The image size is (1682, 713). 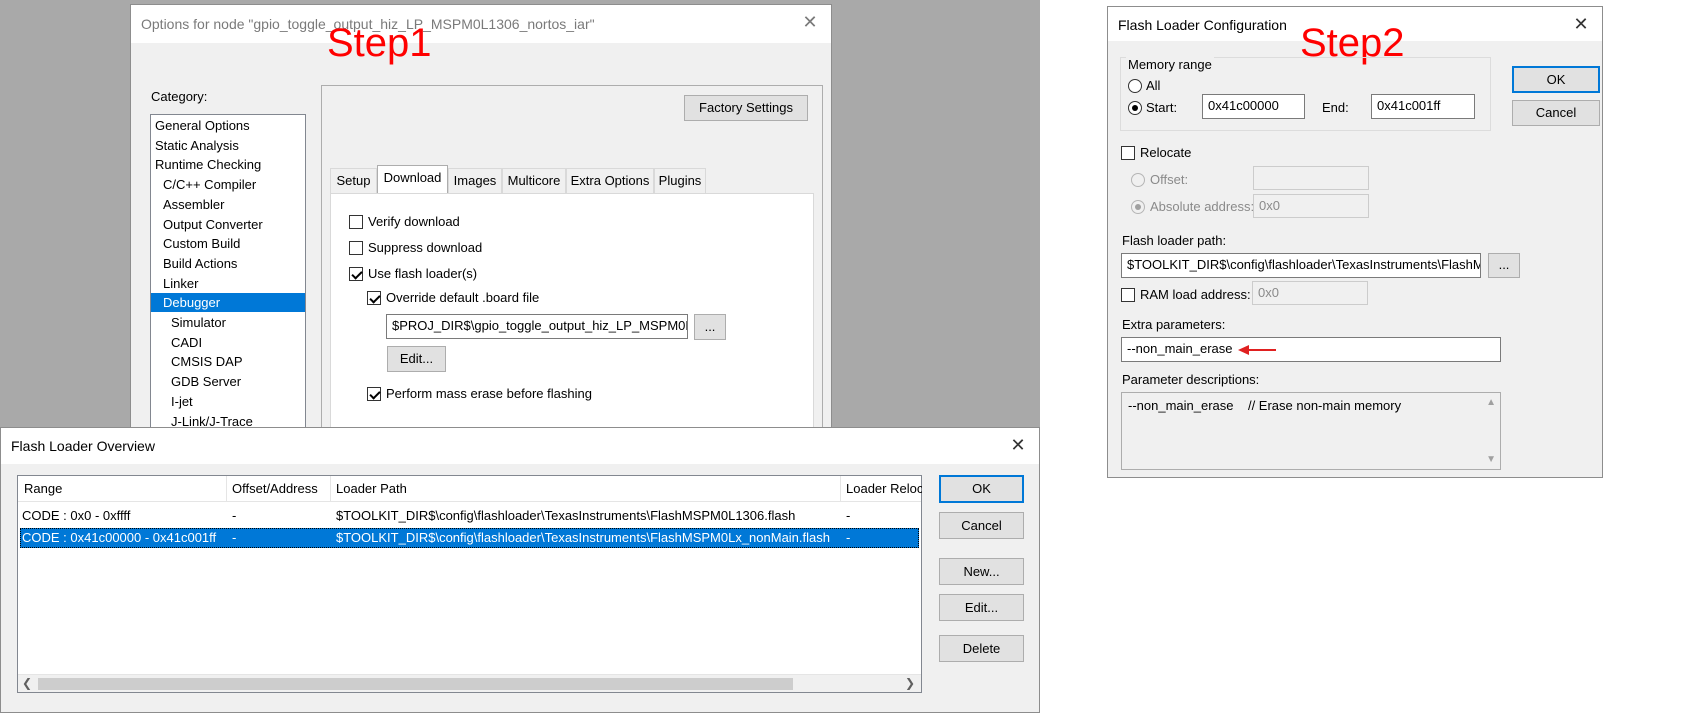 What do you see at coordinates (228, 263) in the screenshot?
I see `category-item: Build Actions` at bounding box center [228, 263].